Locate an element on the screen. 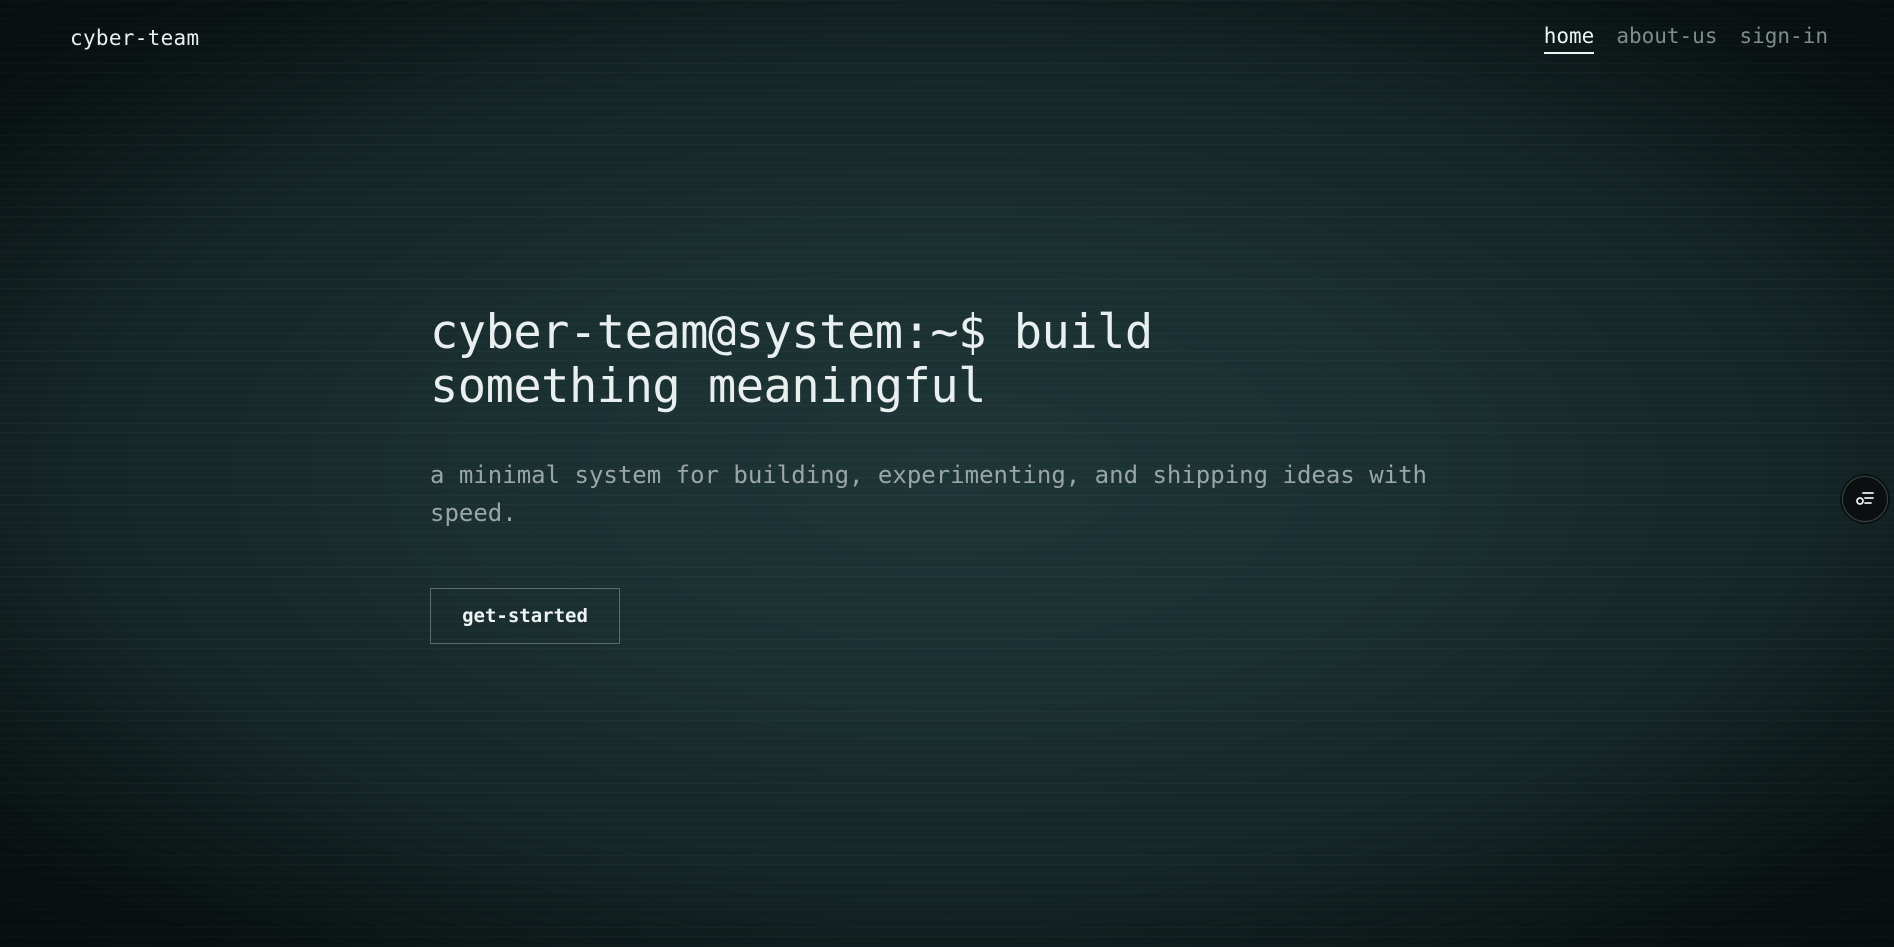 This screenshot has height=947, width=1894. settings-sliders-icon is located at coordinates (1865, 498).